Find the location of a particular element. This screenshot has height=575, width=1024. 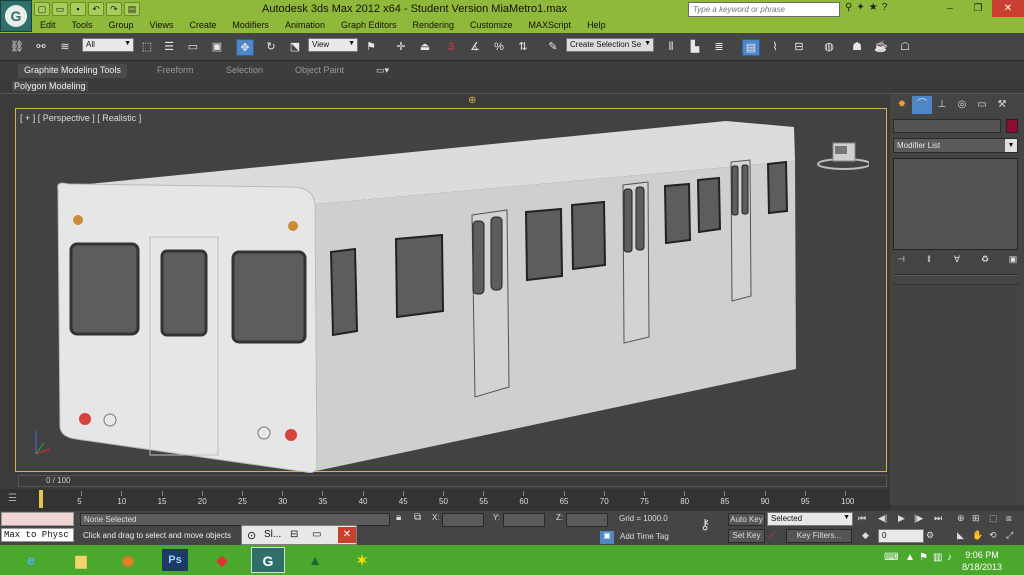

pivot-point-icon: ⚑ is located at coordinates (371, 47).